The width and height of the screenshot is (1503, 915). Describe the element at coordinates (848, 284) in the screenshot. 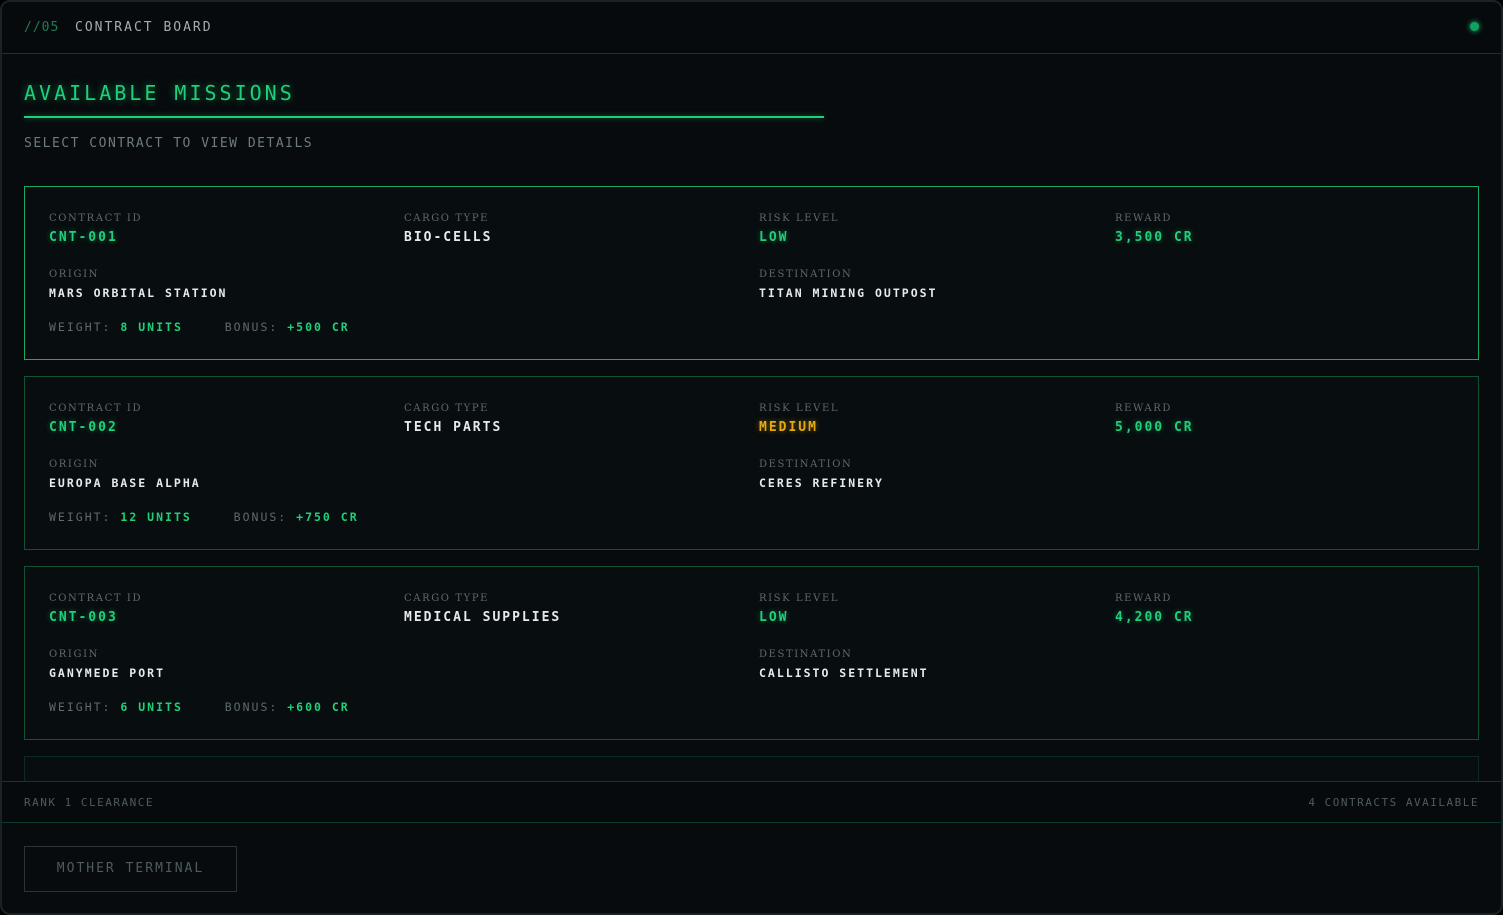

I see `destination-field: DESTINATION TITAN MINING OUTPOST` at that location.